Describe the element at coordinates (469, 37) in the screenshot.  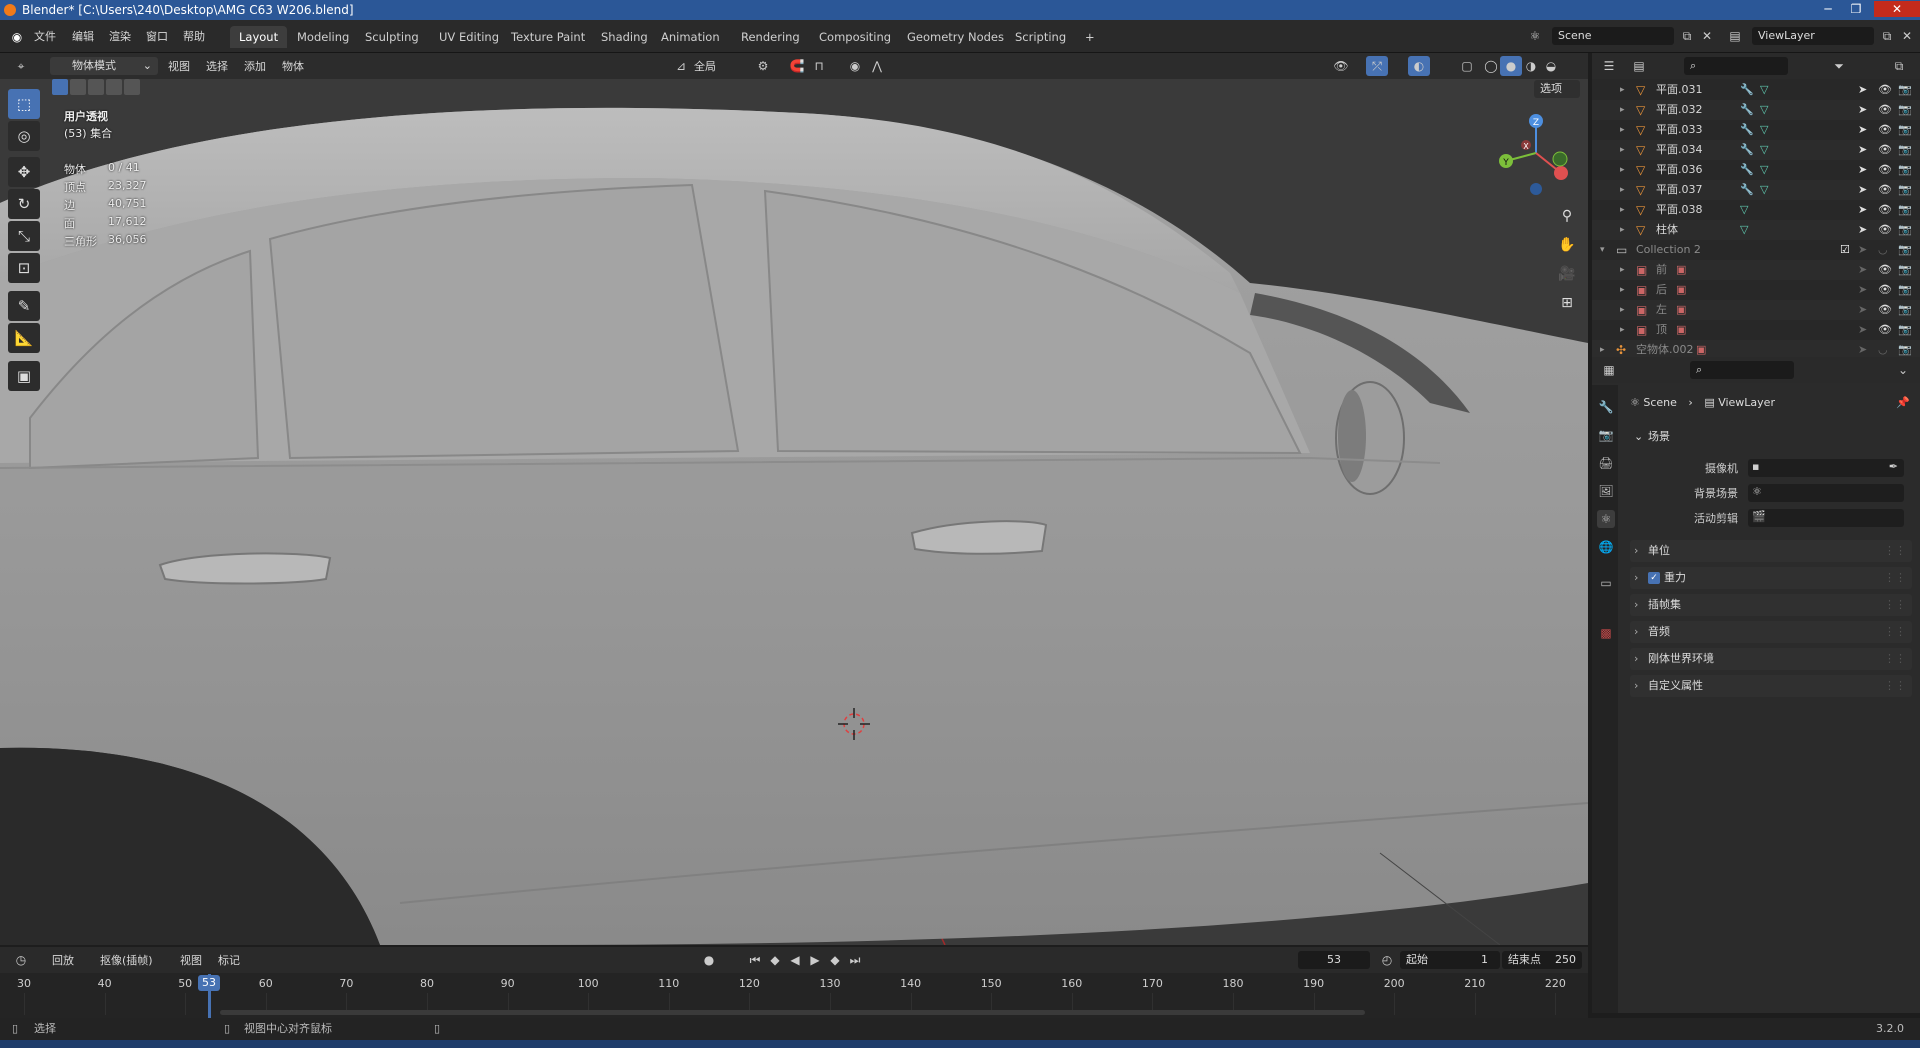
I see `workspace-tab: UV Editing` at that location.